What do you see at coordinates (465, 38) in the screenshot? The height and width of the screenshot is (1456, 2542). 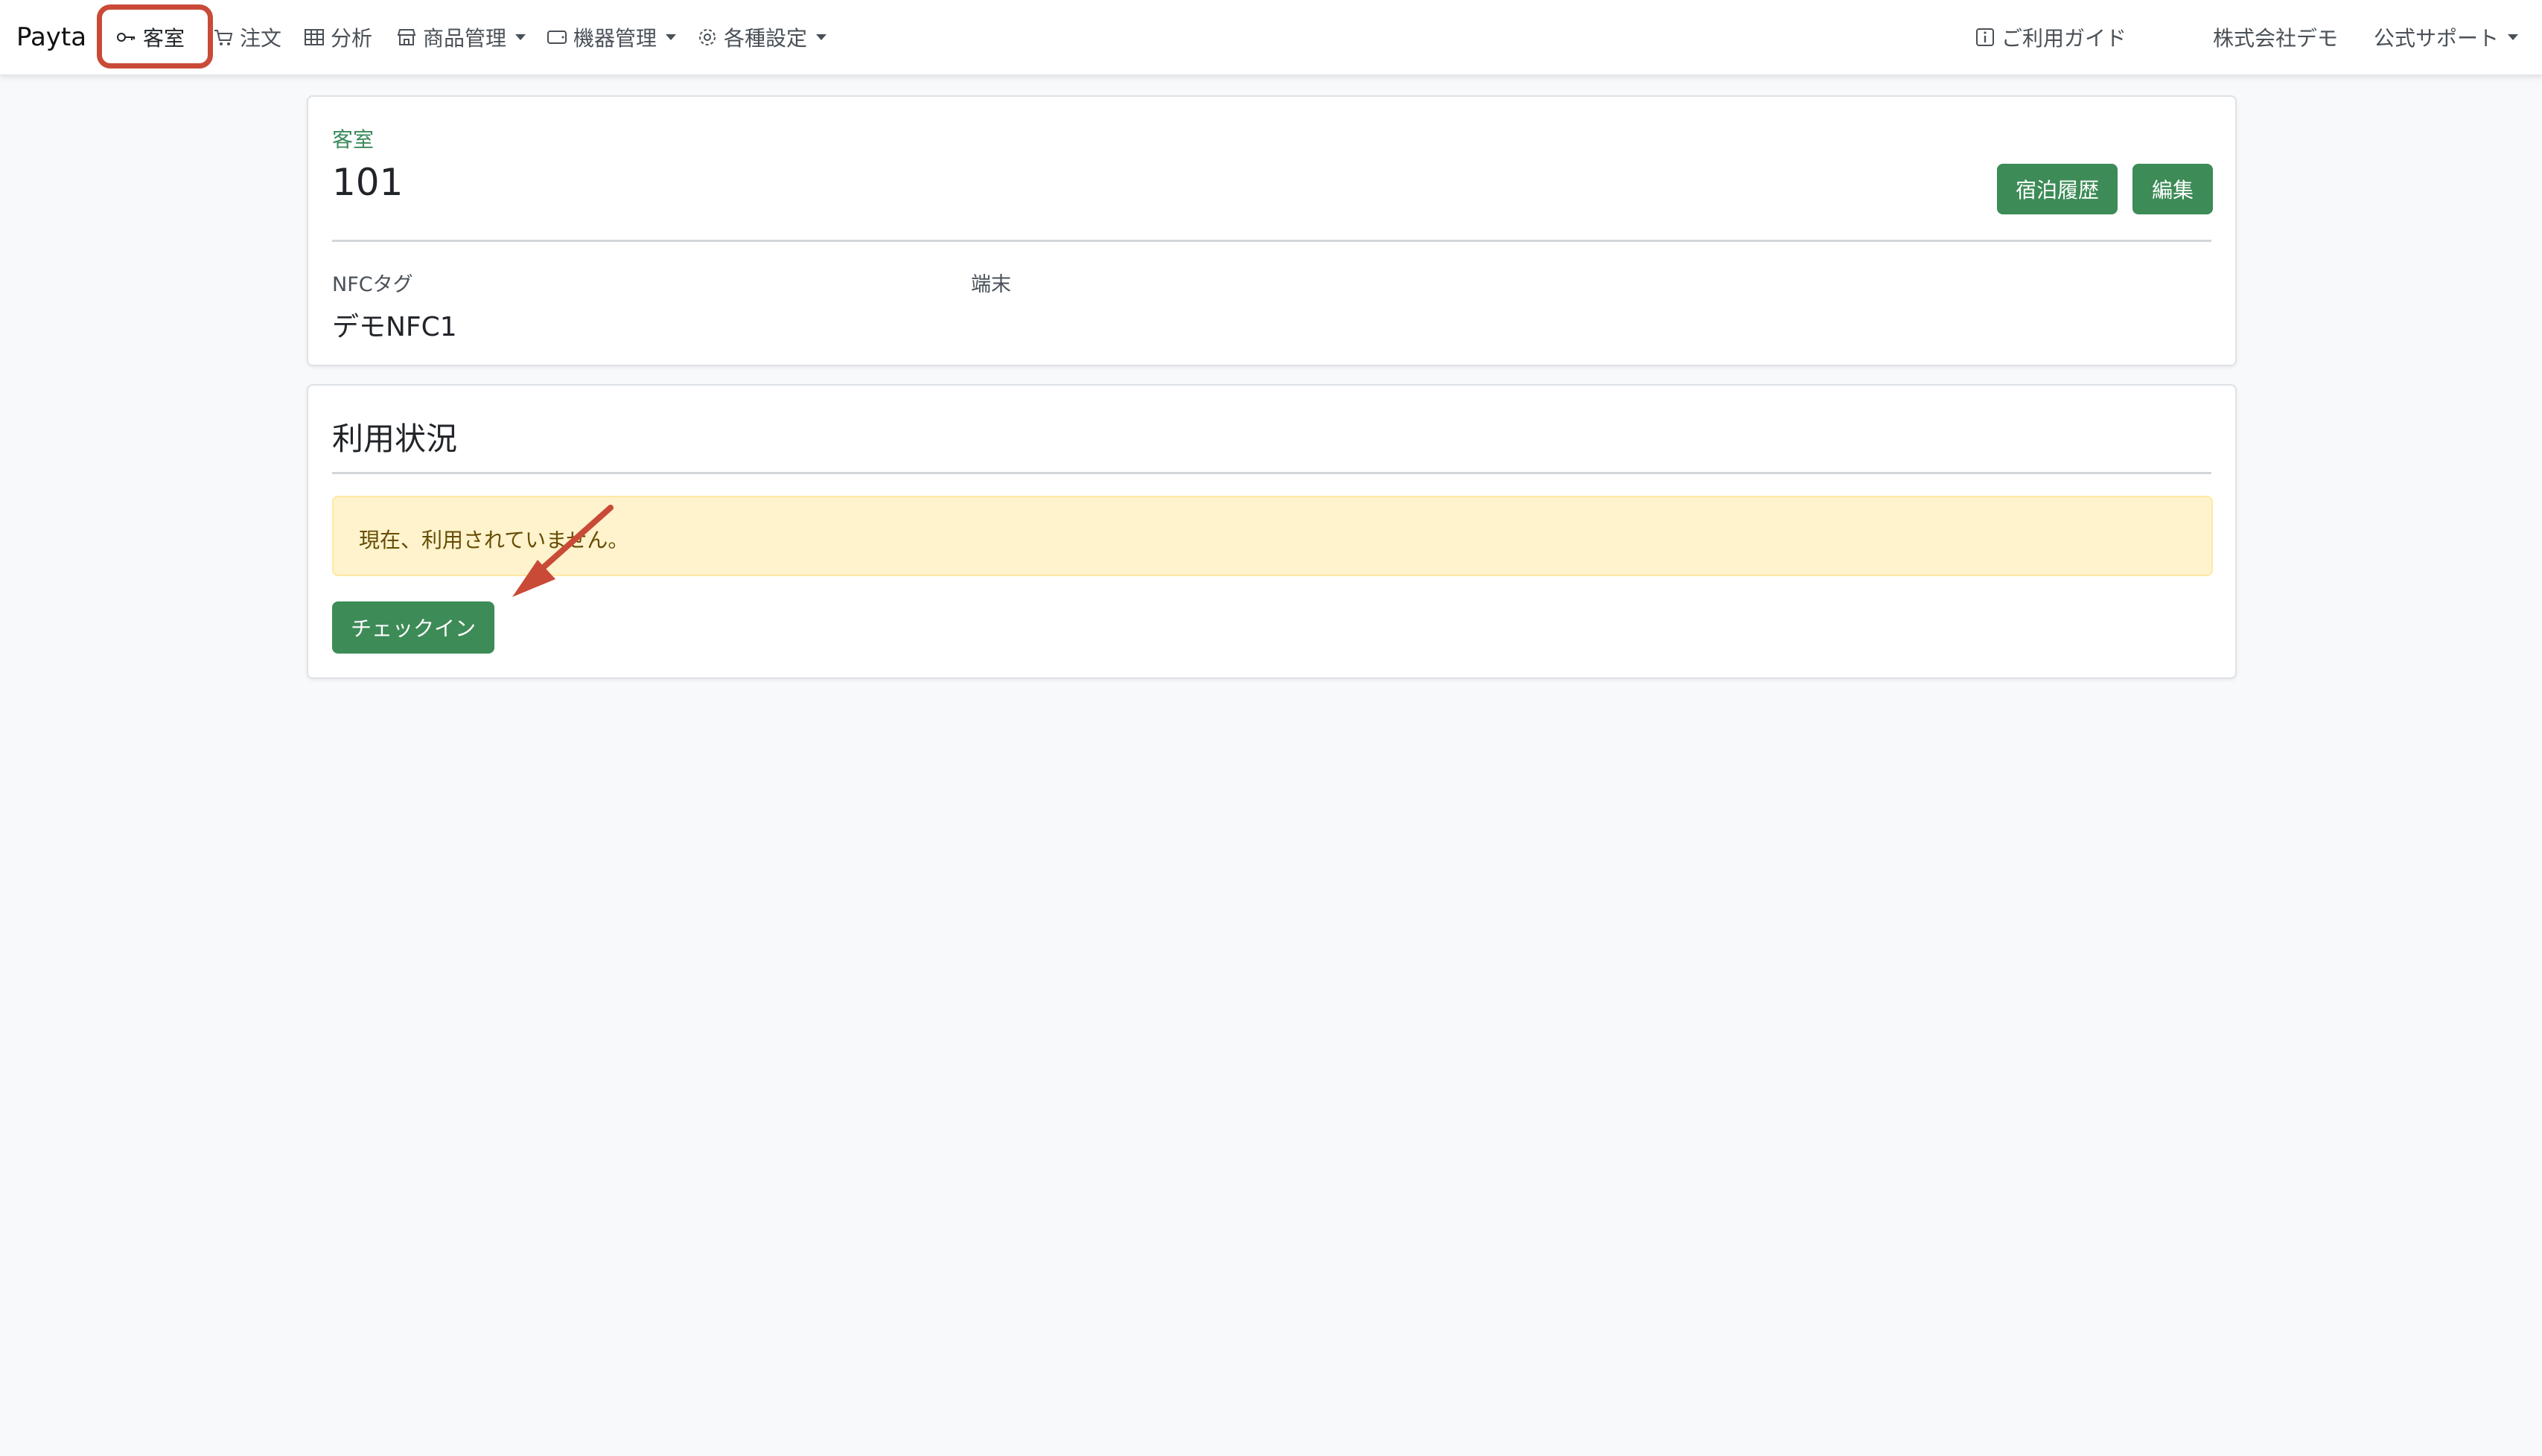 I see `nav-item-label: 商品管理` at bounding box center [465, 38].